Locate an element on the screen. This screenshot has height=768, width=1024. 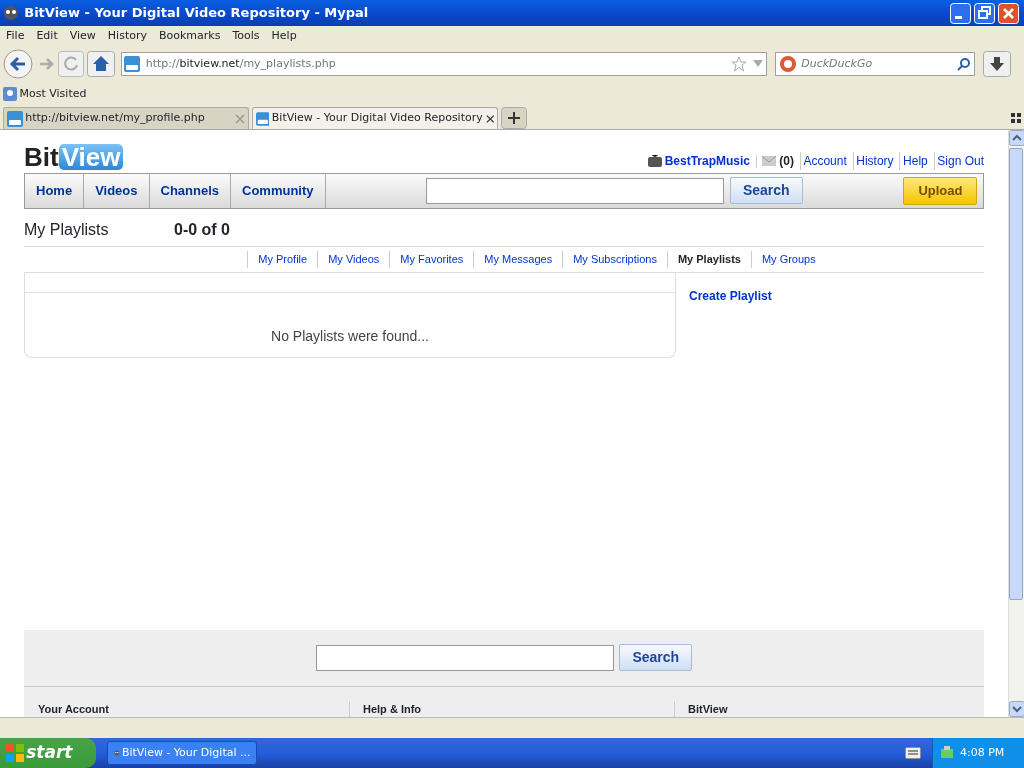
scroll-down-icon is located at coordinates (1016, 709).